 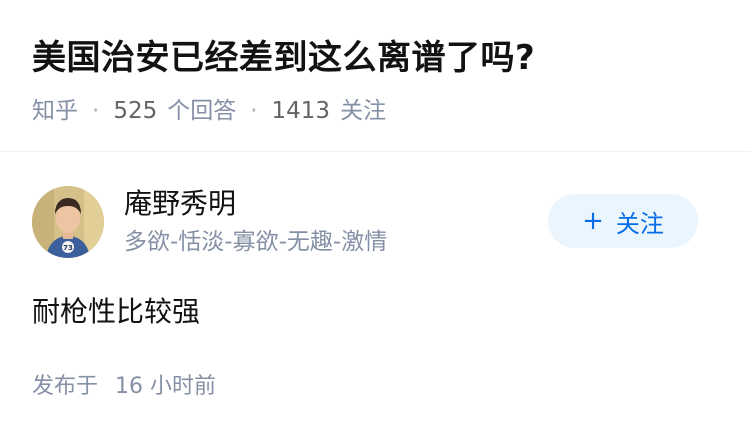 I want to click on followers-label: 关注, so click(x=363, y=111).